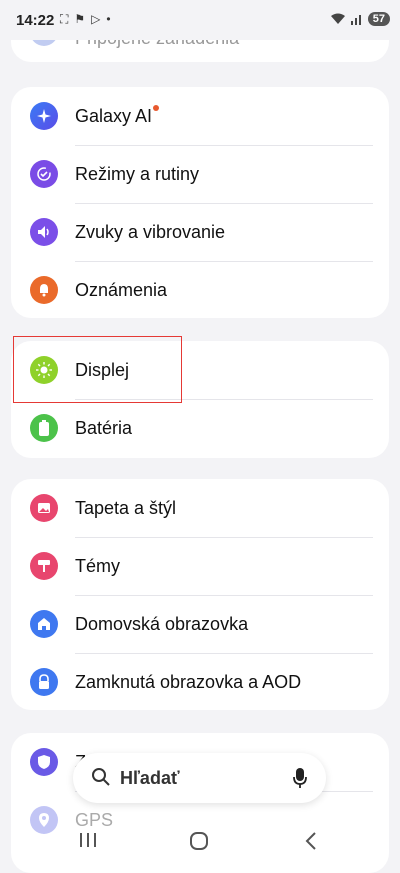  Describe the element at coordinates (300, 778) in the screenshot. I see `microphone-icon` at that location.